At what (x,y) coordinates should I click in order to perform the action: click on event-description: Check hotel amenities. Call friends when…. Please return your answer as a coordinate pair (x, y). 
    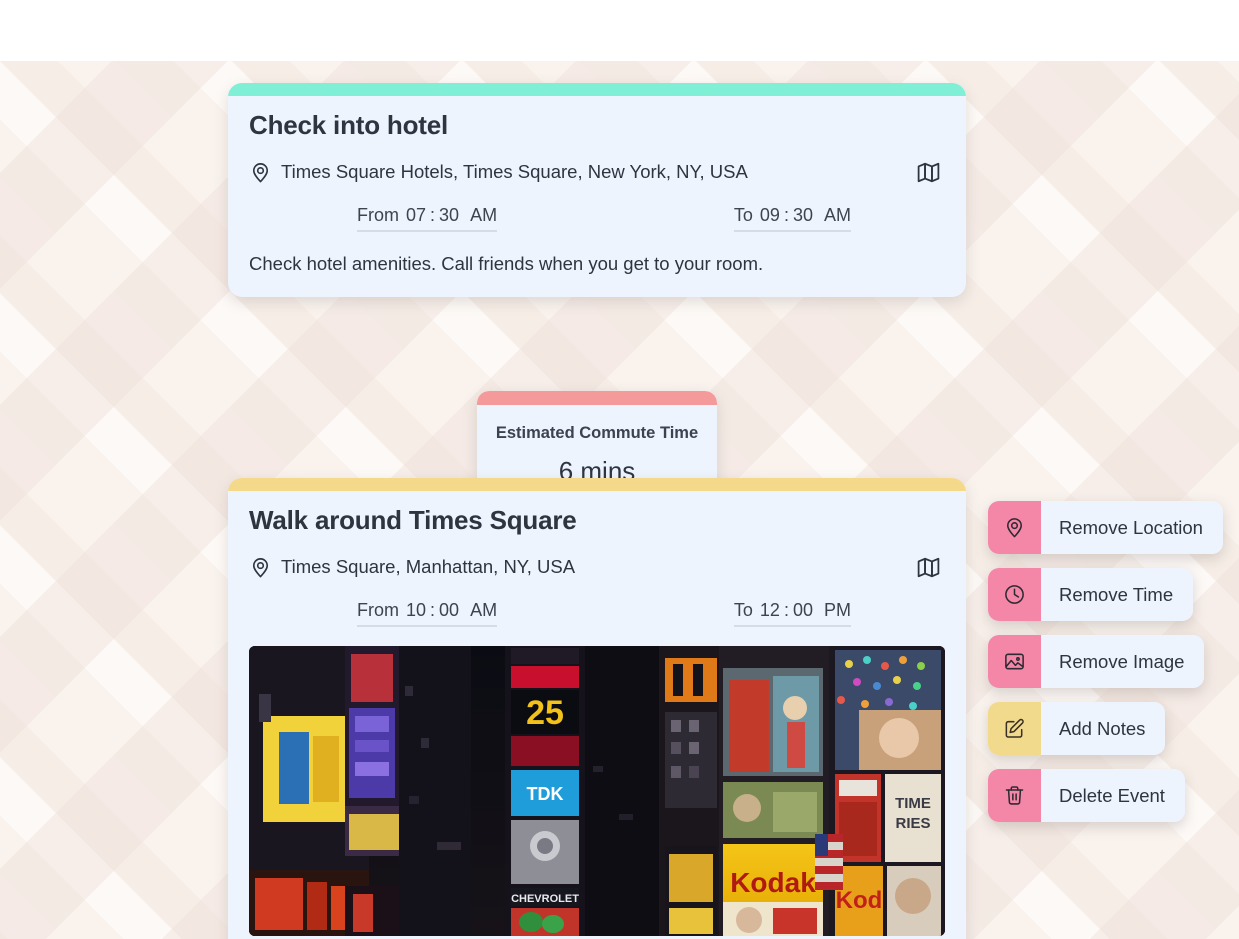
    Looking at the image, I should click on (597, 264).